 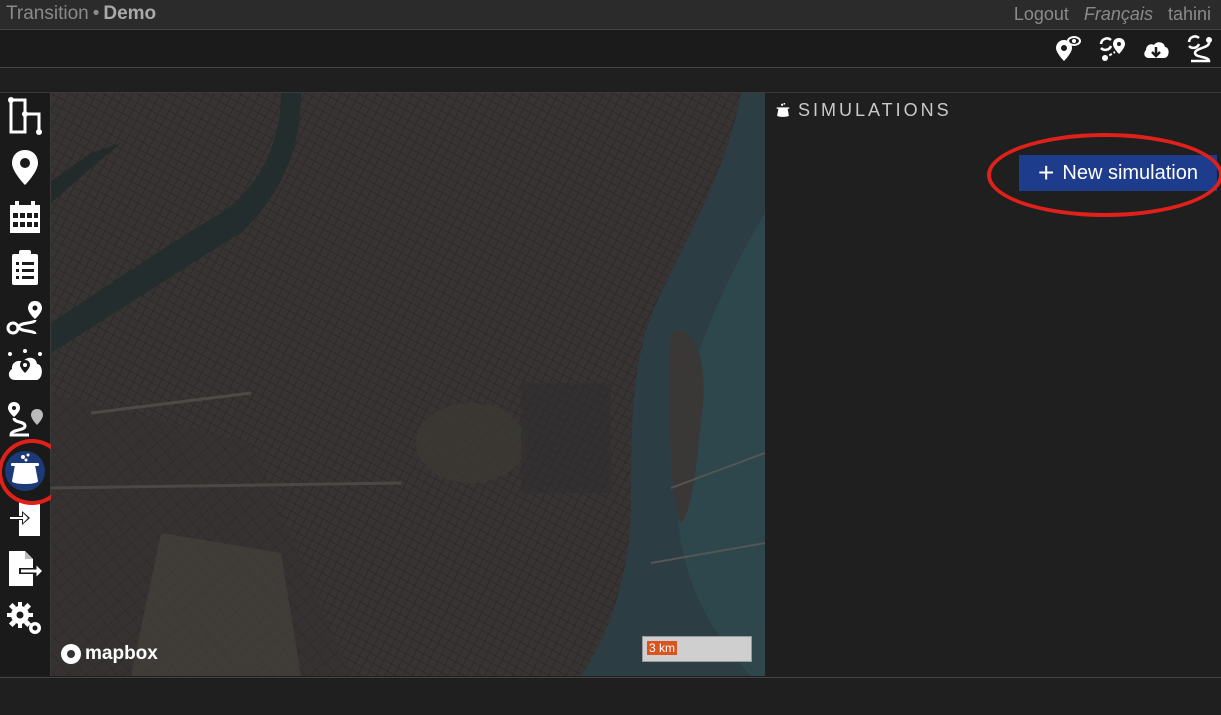 What do you see at coordinates (130, 13) in the screenshot?
I see `project-name: Demo` at bounding box center [130, 13].